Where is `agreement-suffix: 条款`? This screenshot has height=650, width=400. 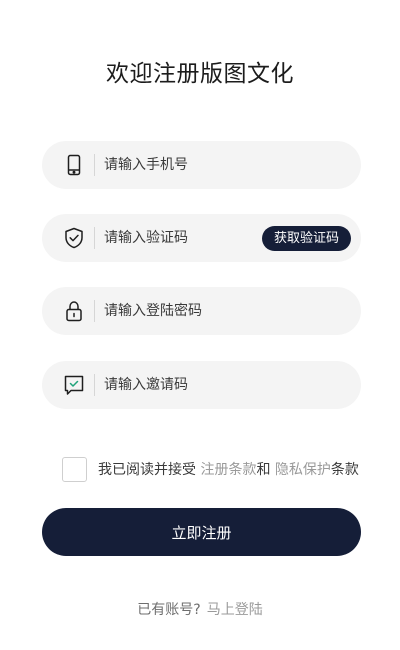 agreement-suffix: 条款 is located at coordinates (344, 470).